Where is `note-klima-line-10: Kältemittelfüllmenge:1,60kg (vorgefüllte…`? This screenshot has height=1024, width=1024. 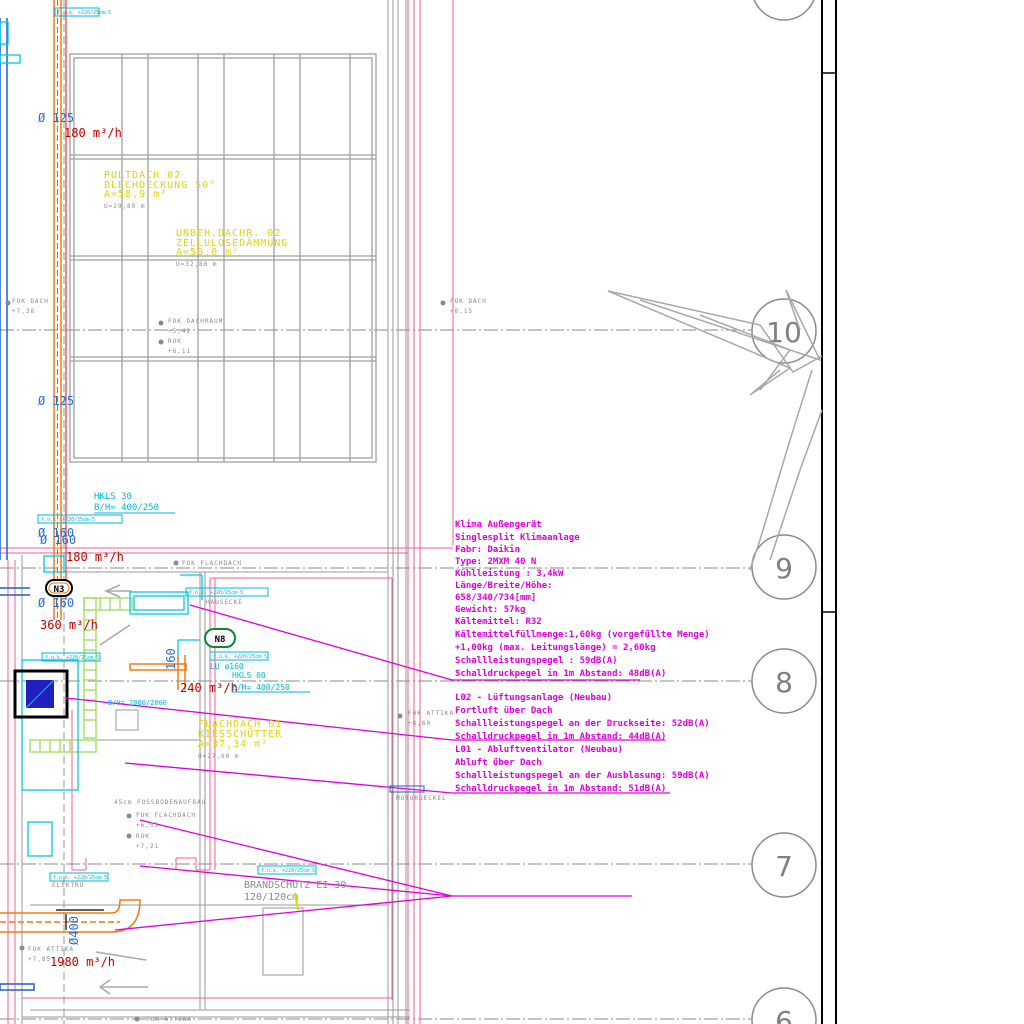
note-klima-line-10: Kältemittelfüllmenge:1,60kg (vorgefüllte… is located at coordinates (582, 634).